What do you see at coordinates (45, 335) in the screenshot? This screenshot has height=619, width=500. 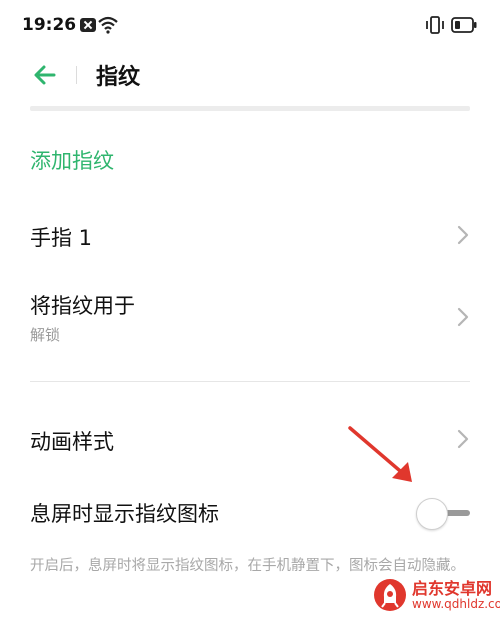 I see `use-fingerprint-for-value: 解锁` at bounding box center [45, 335].